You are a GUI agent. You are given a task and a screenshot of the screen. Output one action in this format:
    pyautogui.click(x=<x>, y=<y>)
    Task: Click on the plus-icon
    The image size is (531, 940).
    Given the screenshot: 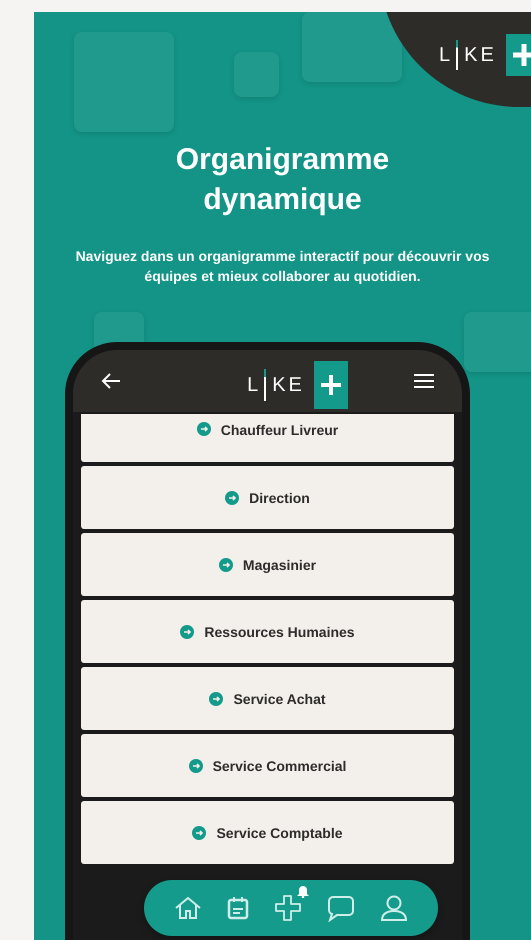 What is the action you would take?
    pyautogui.click(x=288, y=908)
    